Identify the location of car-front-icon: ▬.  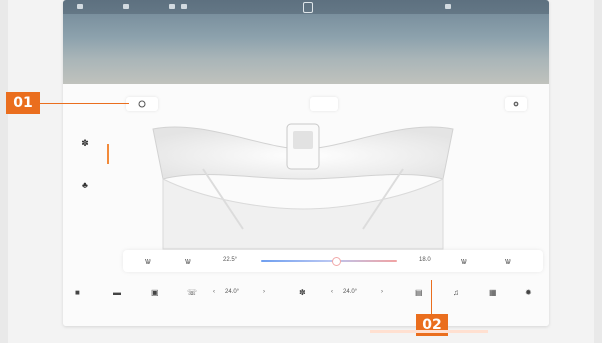
(117, 292).